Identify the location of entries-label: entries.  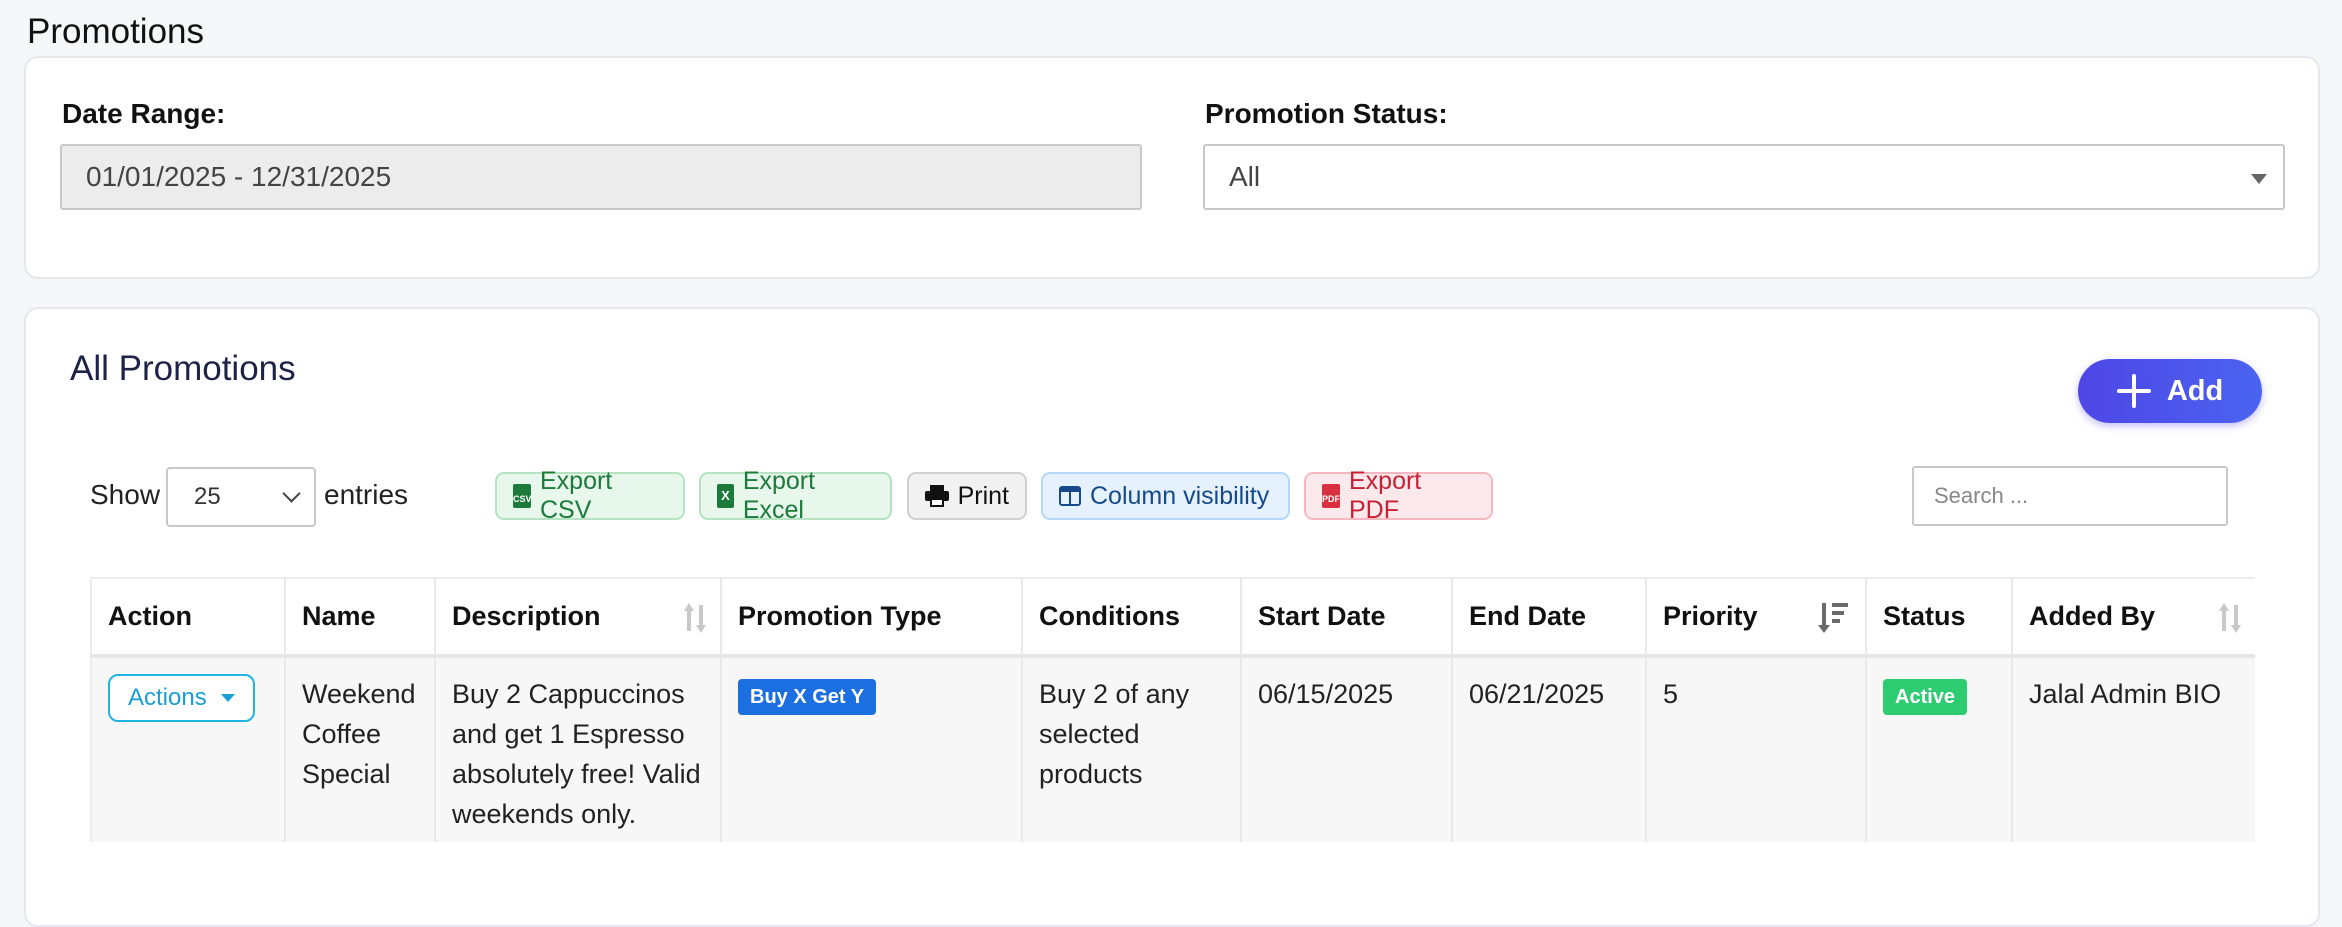
(366, 494).